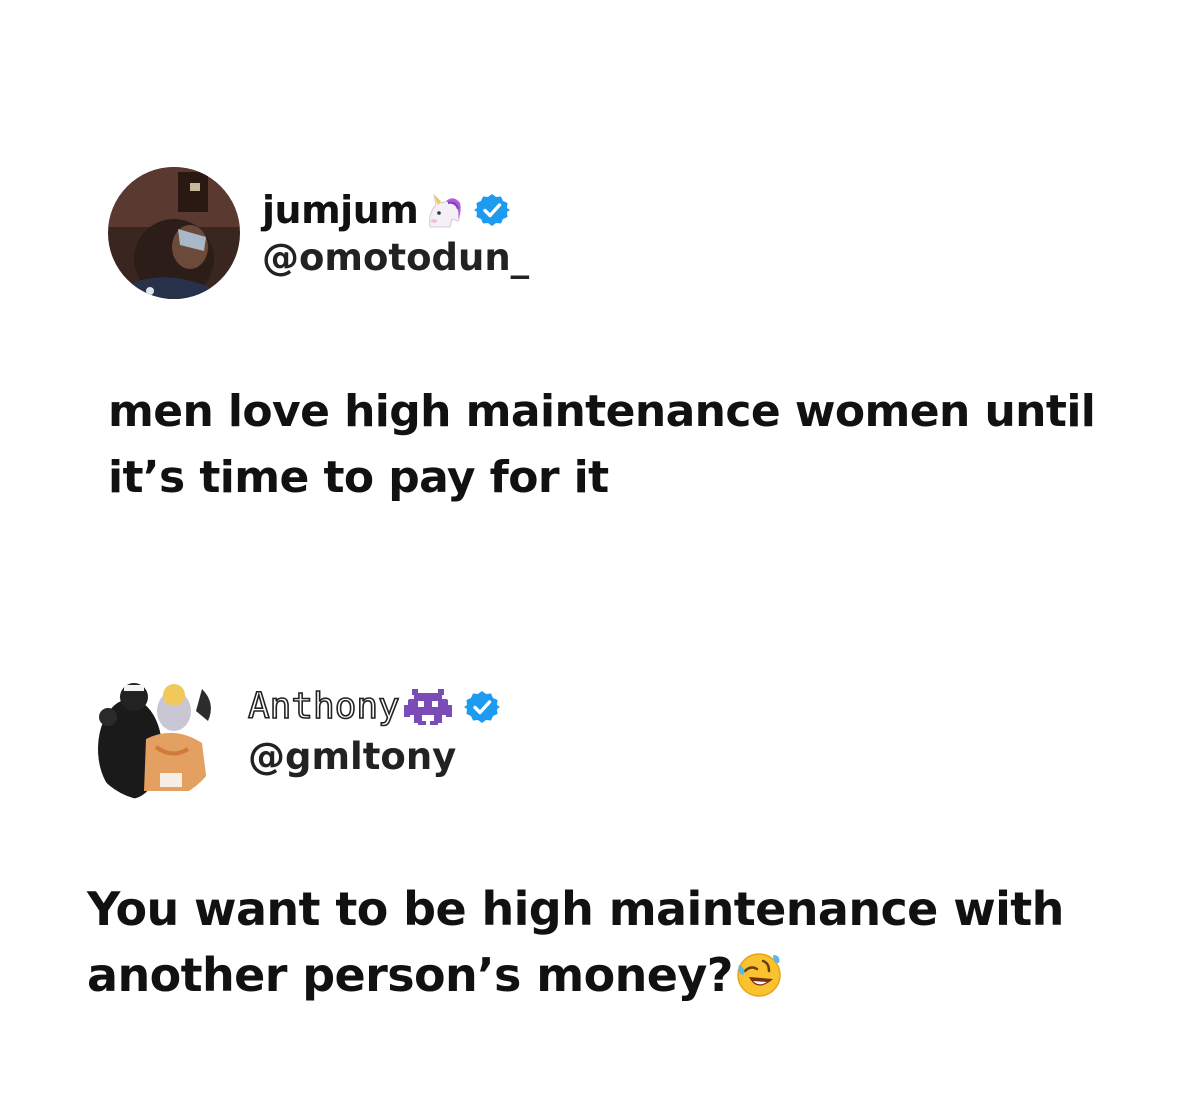 Image resolution: width=1200 pixels, height=1108 pixels. I want to click on unicorn-emoji-icon, so click(444, 210).